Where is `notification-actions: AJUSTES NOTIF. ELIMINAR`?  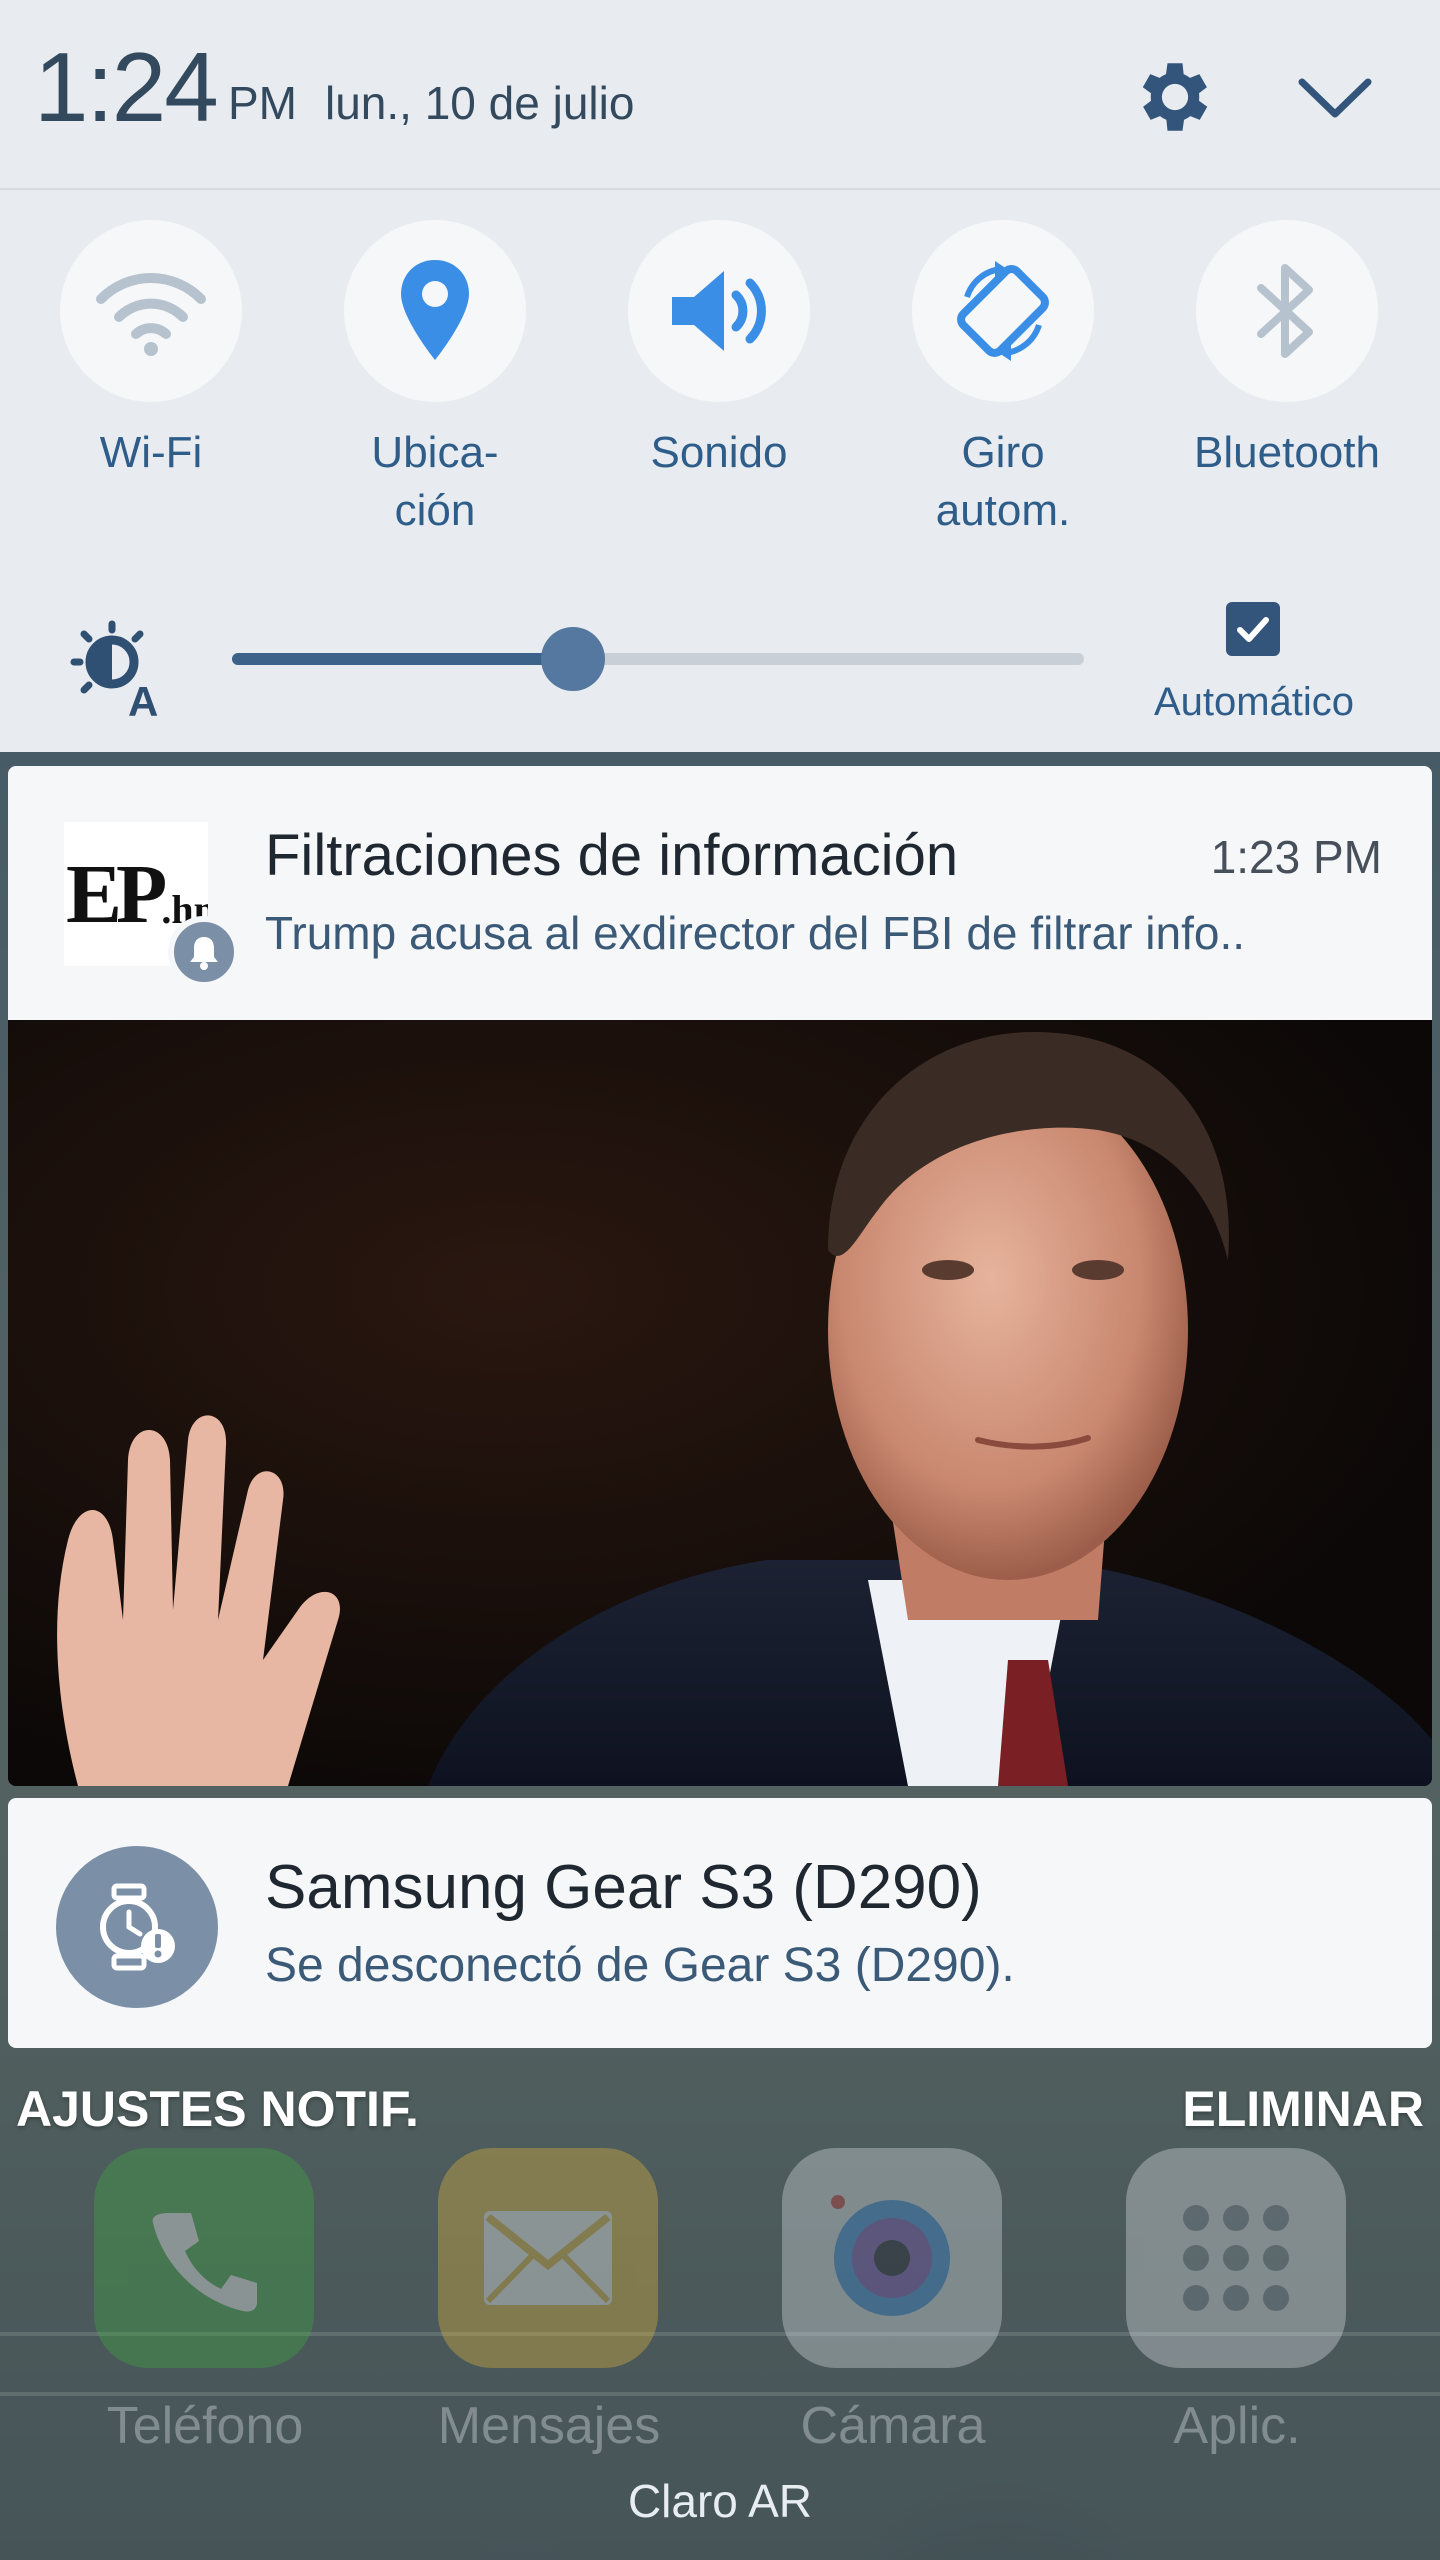 notification-actions: AJUSTES NOTIF. ELIMINAR is located at coordinates (720, 2110).